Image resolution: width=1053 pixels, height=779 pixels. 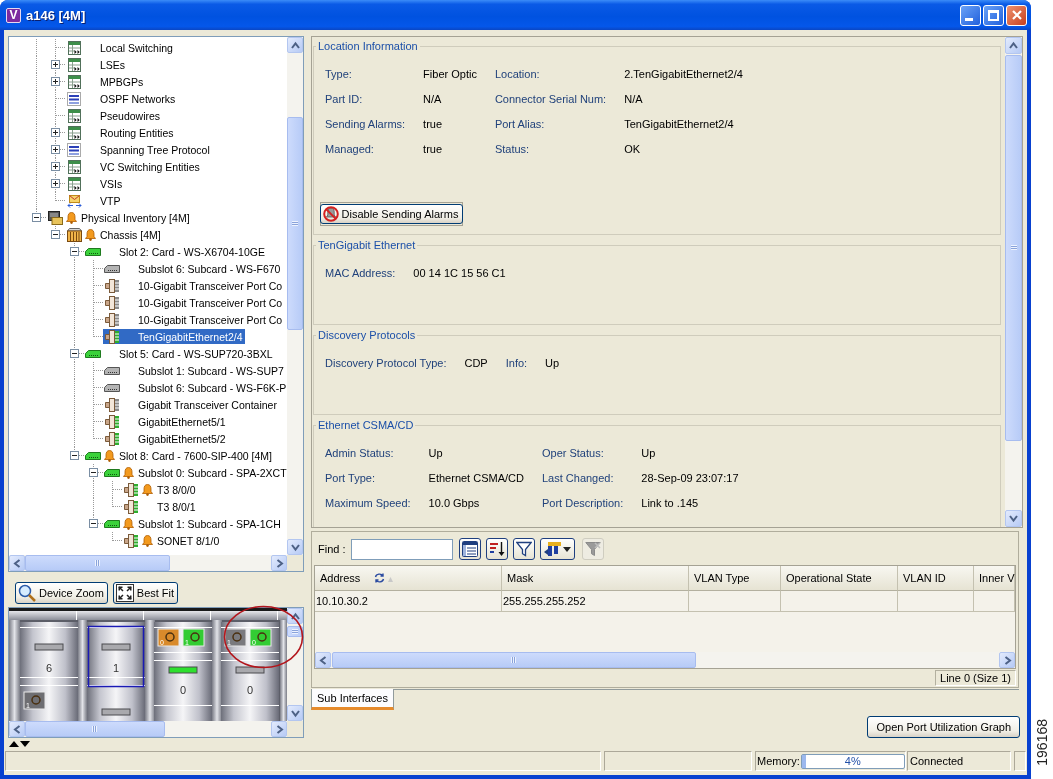 I want to click on columns-button, so click(x=557, y=549).